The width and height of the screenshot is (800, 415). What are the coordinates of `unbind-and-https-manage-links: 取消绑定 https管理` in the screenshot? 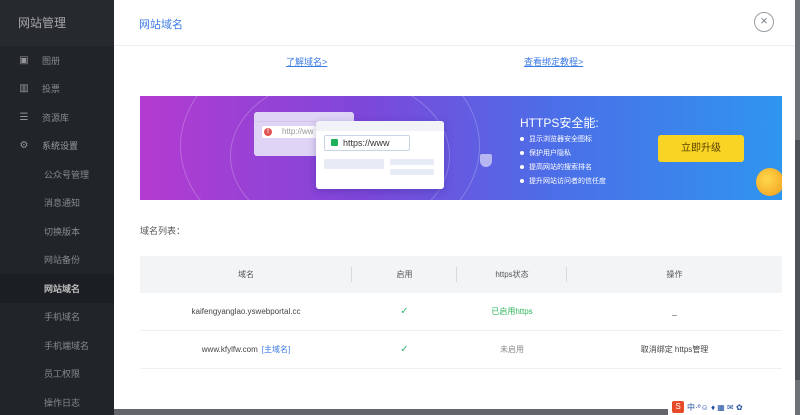 It's located at (675, 349).